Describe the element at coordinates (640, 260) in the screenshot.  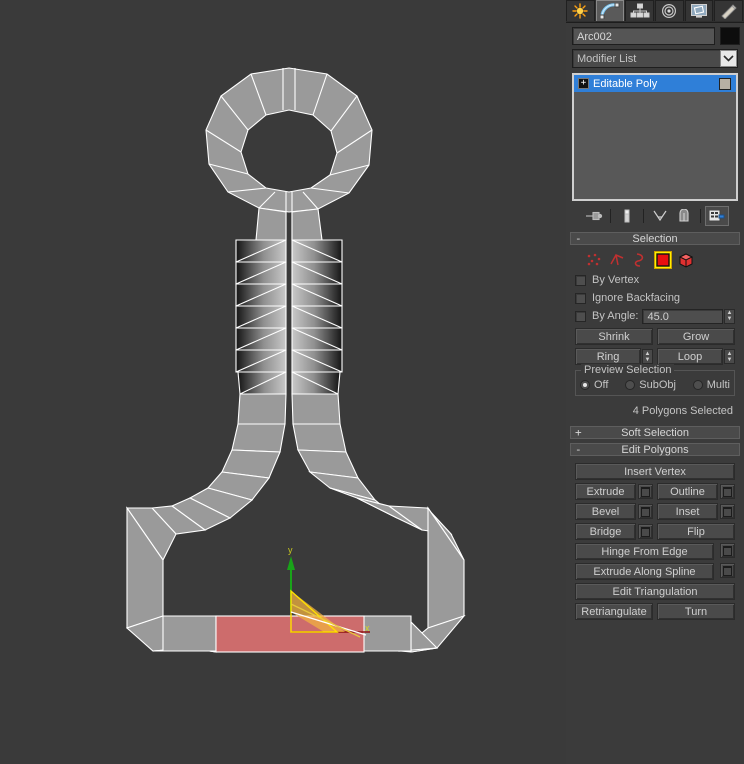
I see `border-icon` at that location.